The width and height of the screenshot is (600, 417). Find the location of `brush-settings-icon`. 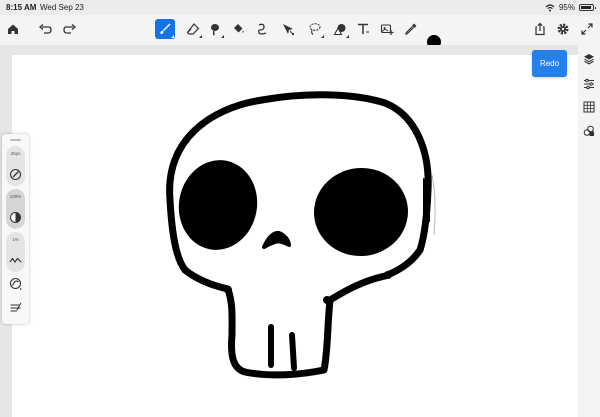

brush-settings-icon is located at coordinates (15, 283).